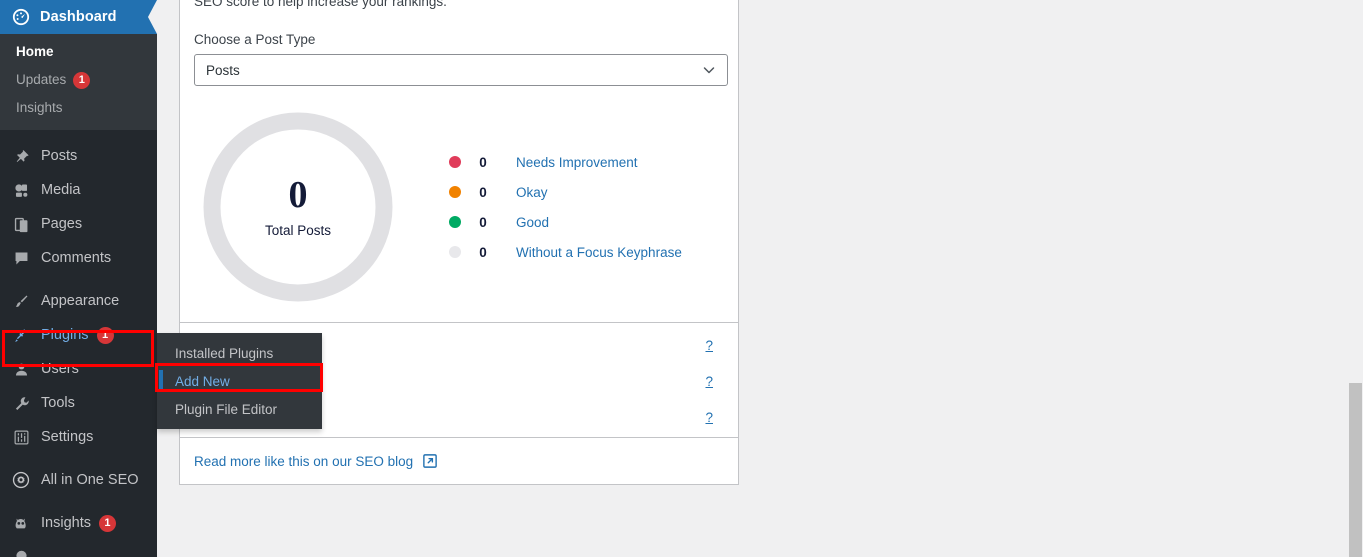 This screenshot has width=1363, height=557. I want to click on settings-icon, so click(21, 437).